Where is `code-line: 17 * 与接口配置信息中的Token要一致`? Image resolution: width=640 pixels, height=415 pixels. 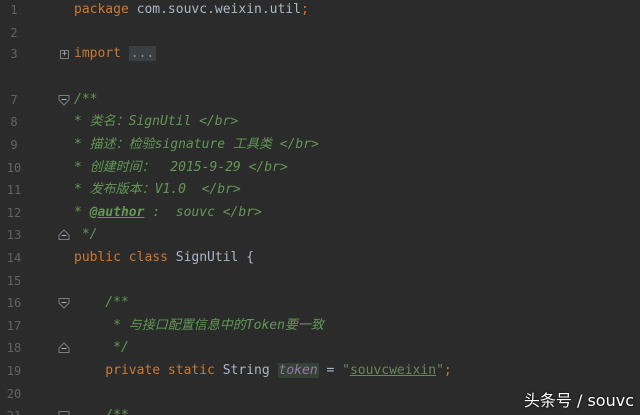 code-line: 17 * 与接口配置信息中的Token要一致 is located at coordinates (320, 326).